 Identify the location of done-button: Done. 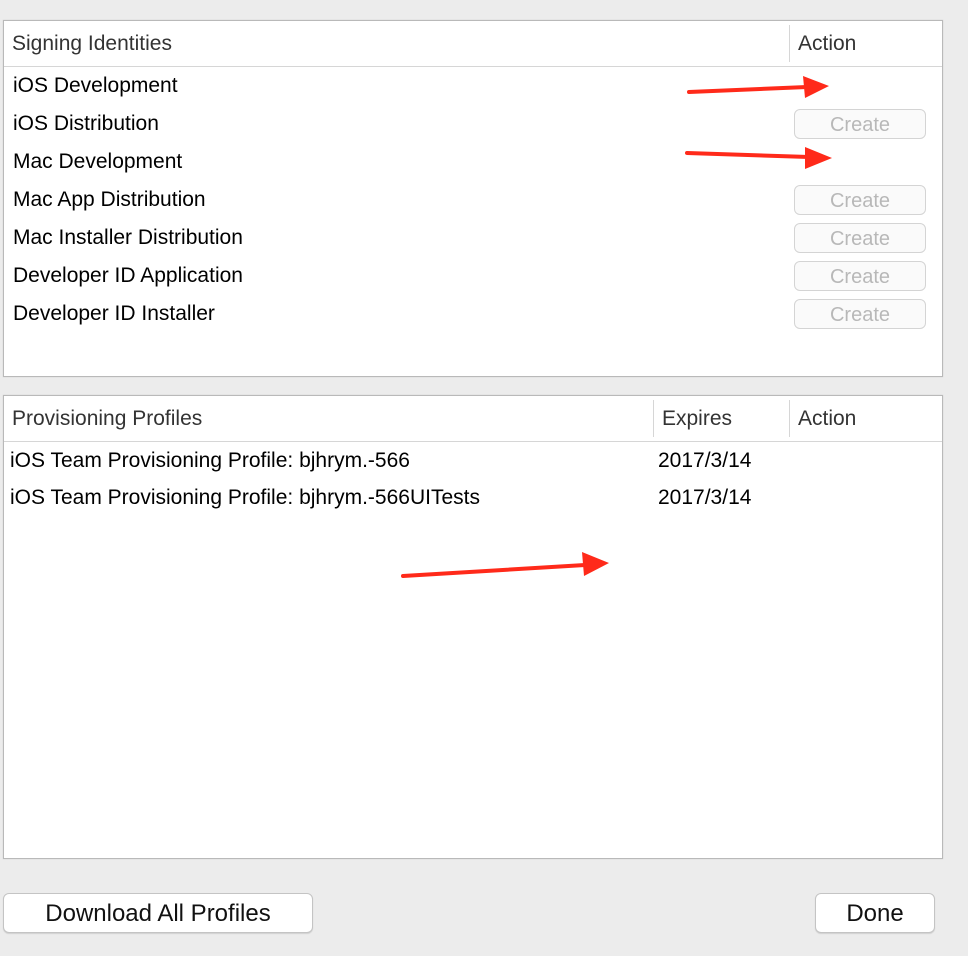
(875, 913).